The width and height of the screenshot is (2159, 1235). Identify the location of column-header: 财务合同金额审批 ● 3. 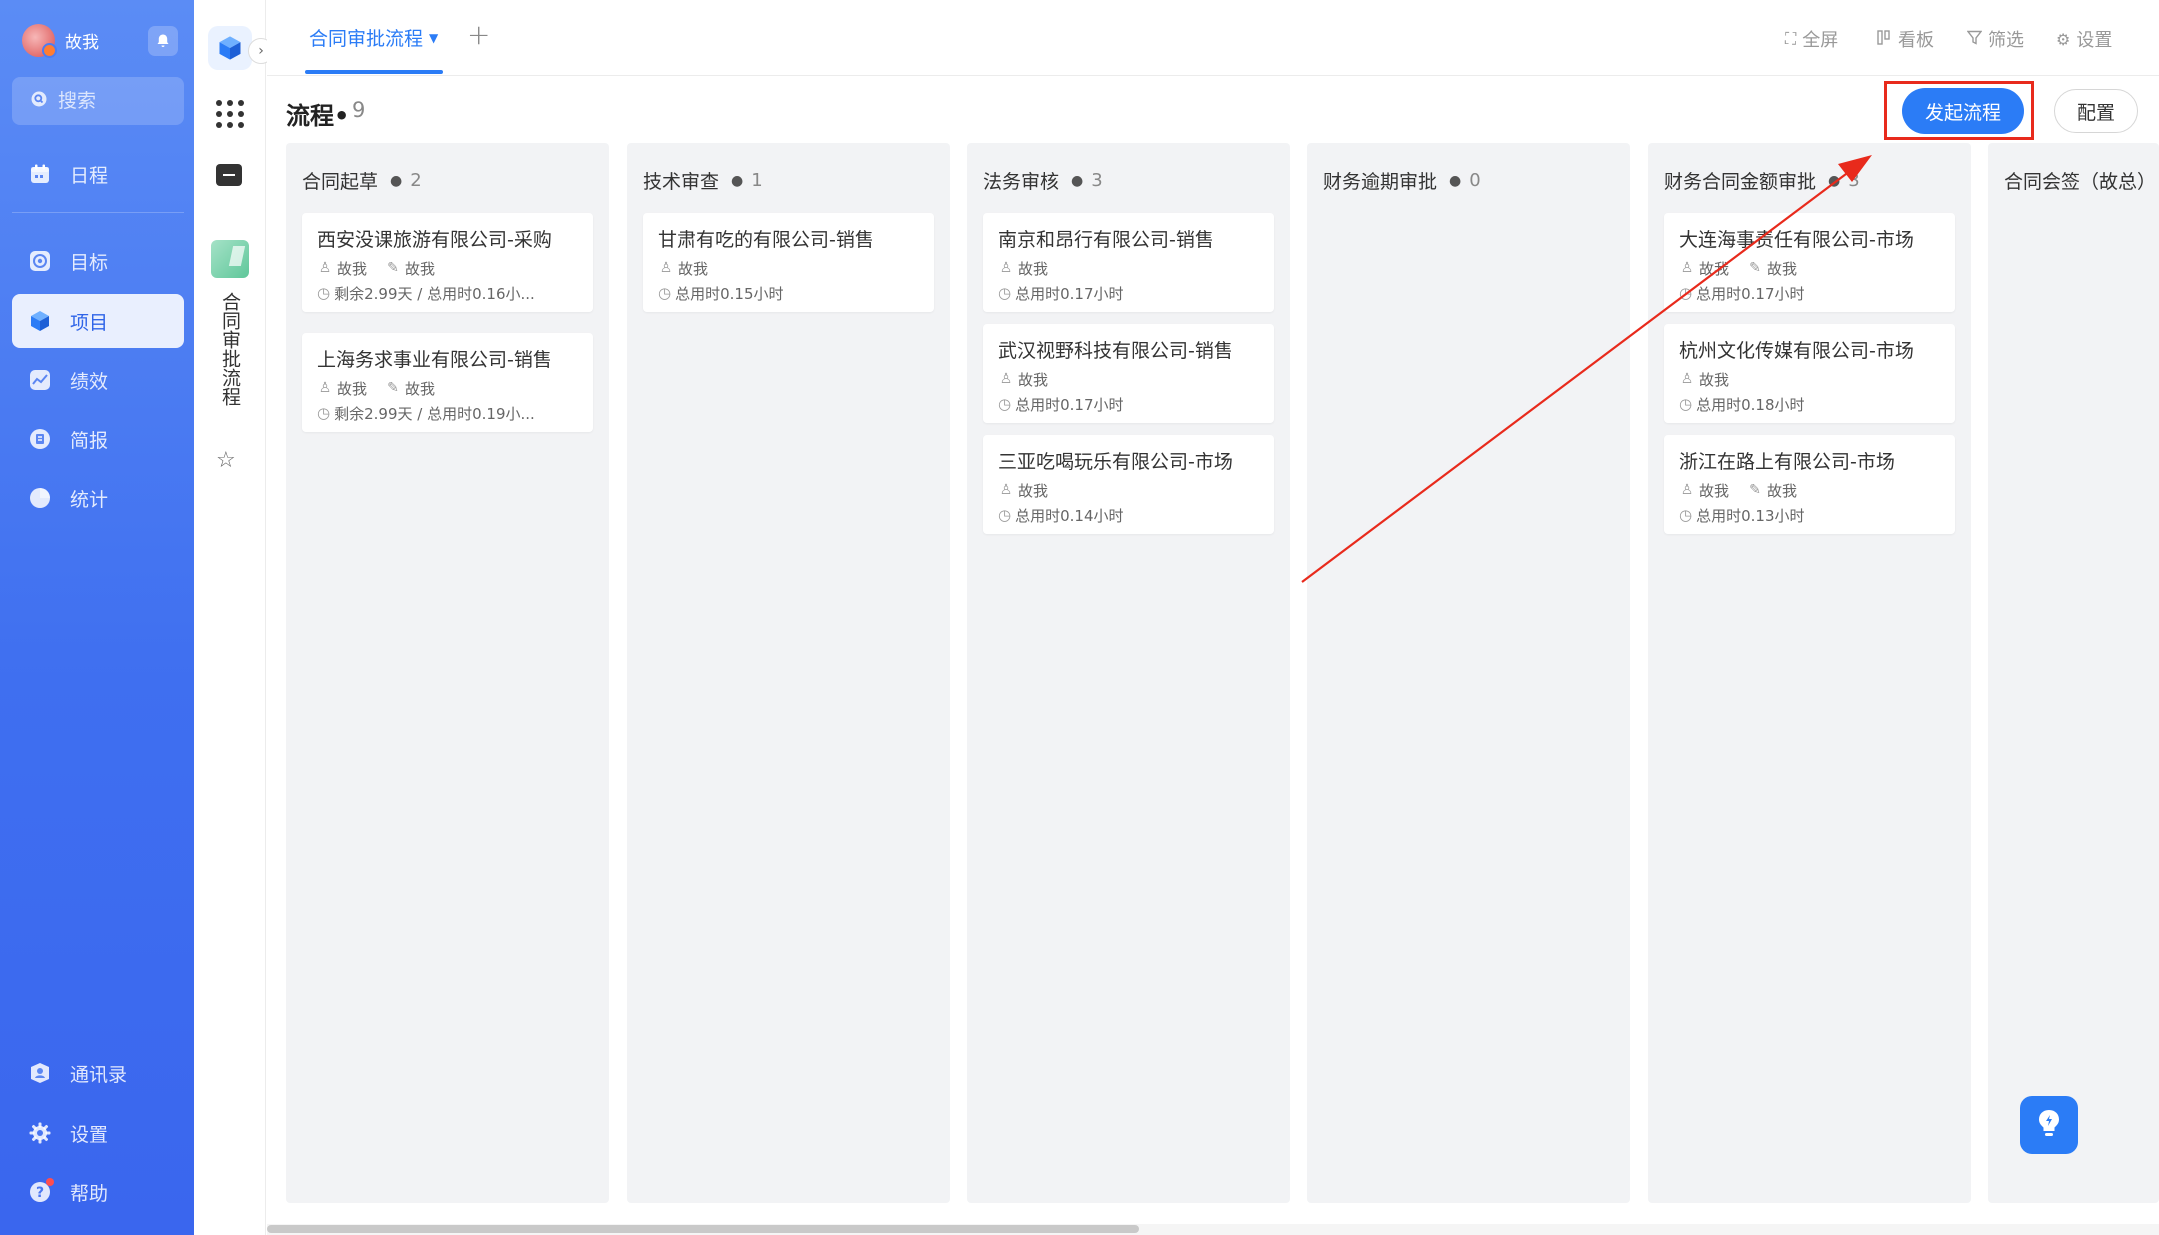
(1762, 180).